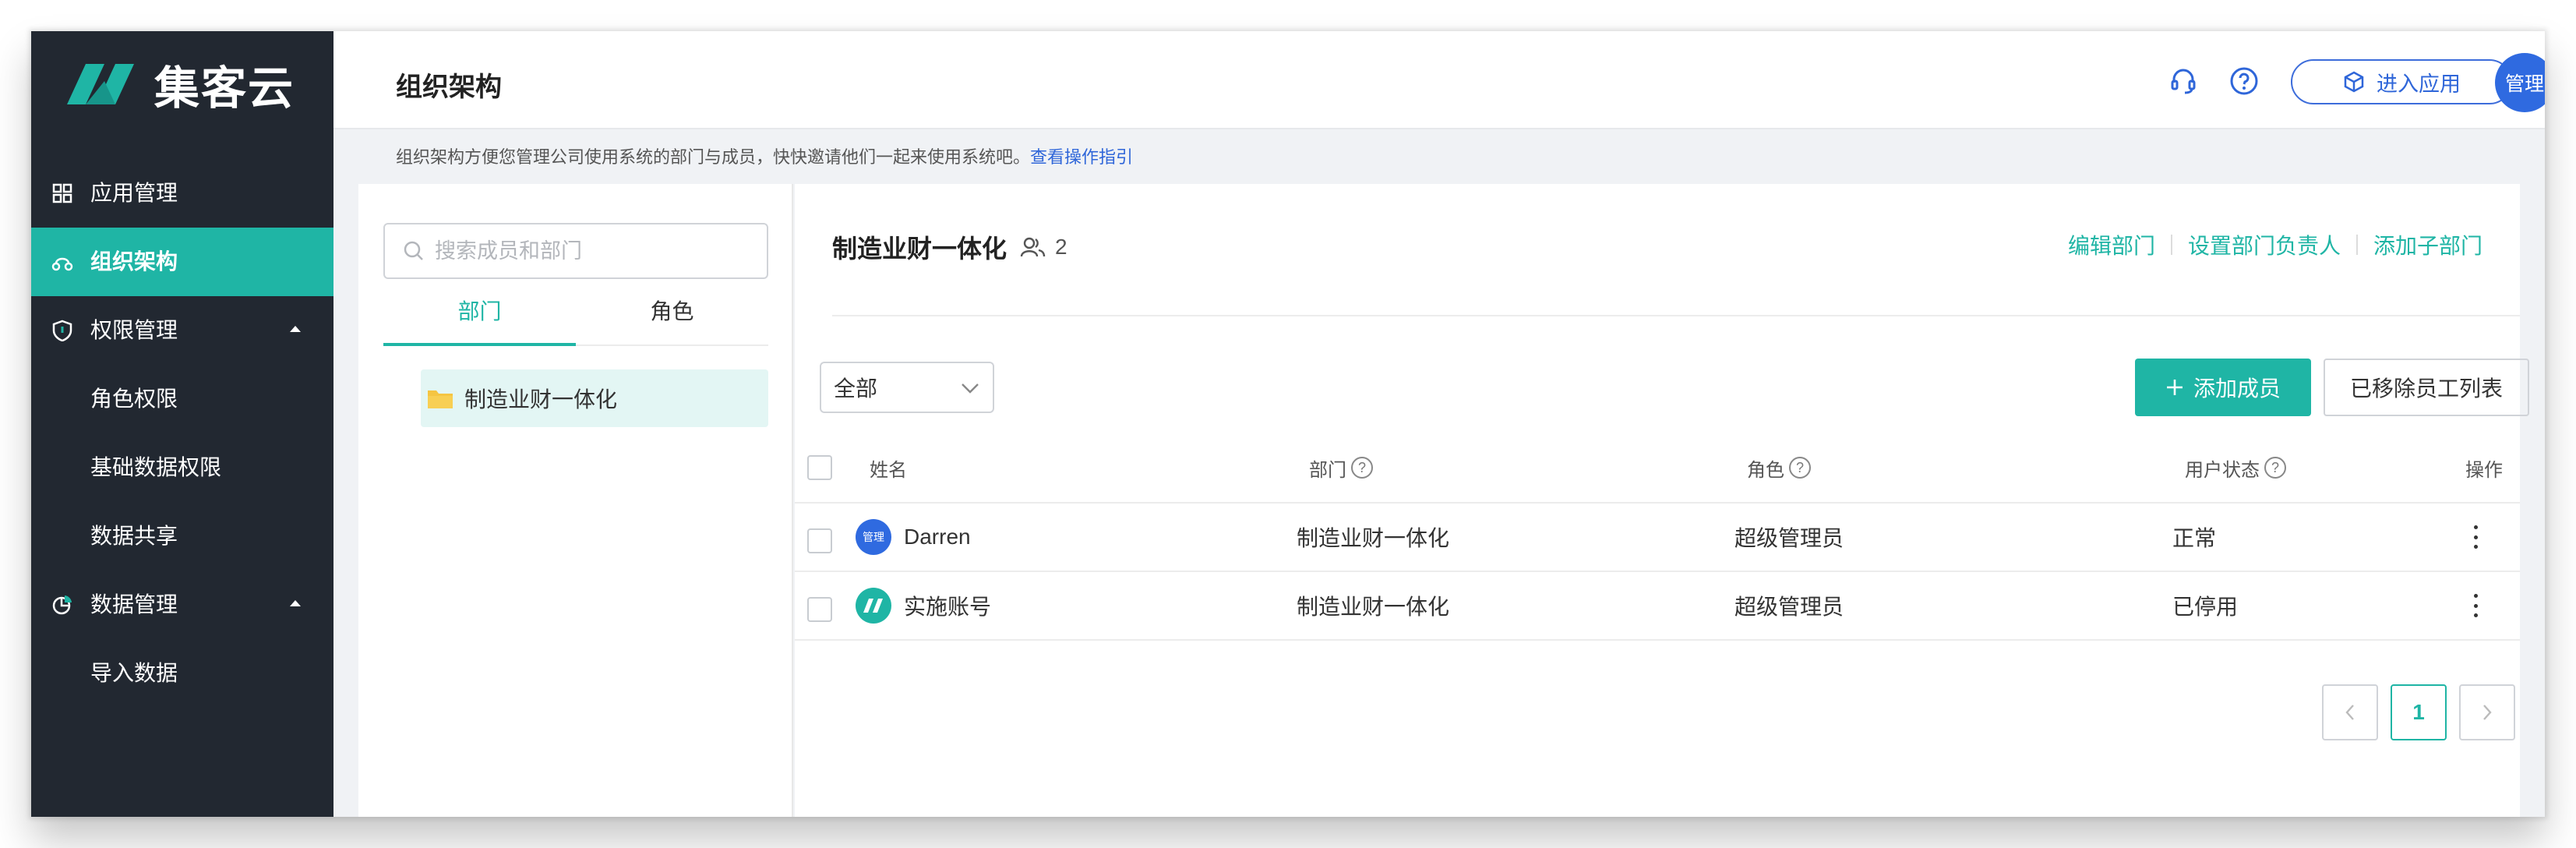  I want to click on page-button-current: 1, so click(2419, 712).